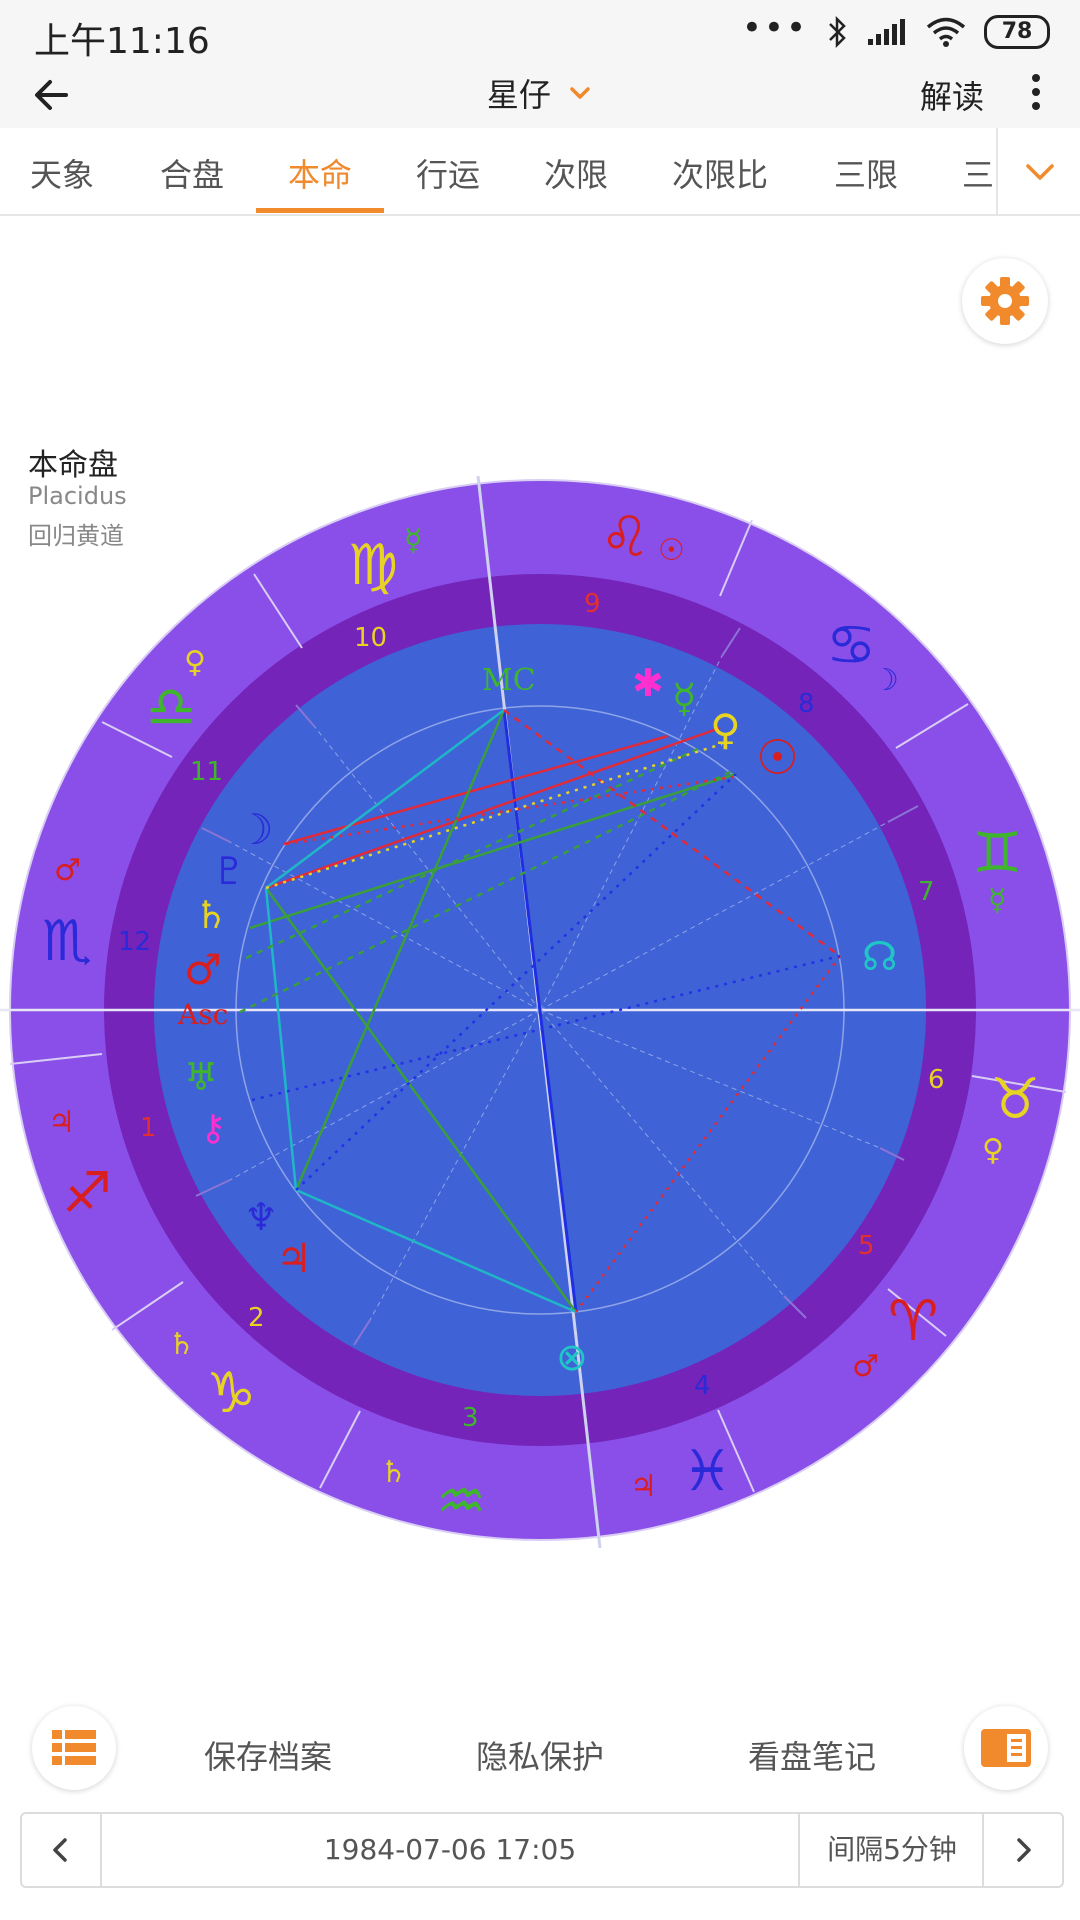  Describe the element at coordinates (268, 1755) in the screenshot. I see `save-profile-button: 保存档案` at that location.